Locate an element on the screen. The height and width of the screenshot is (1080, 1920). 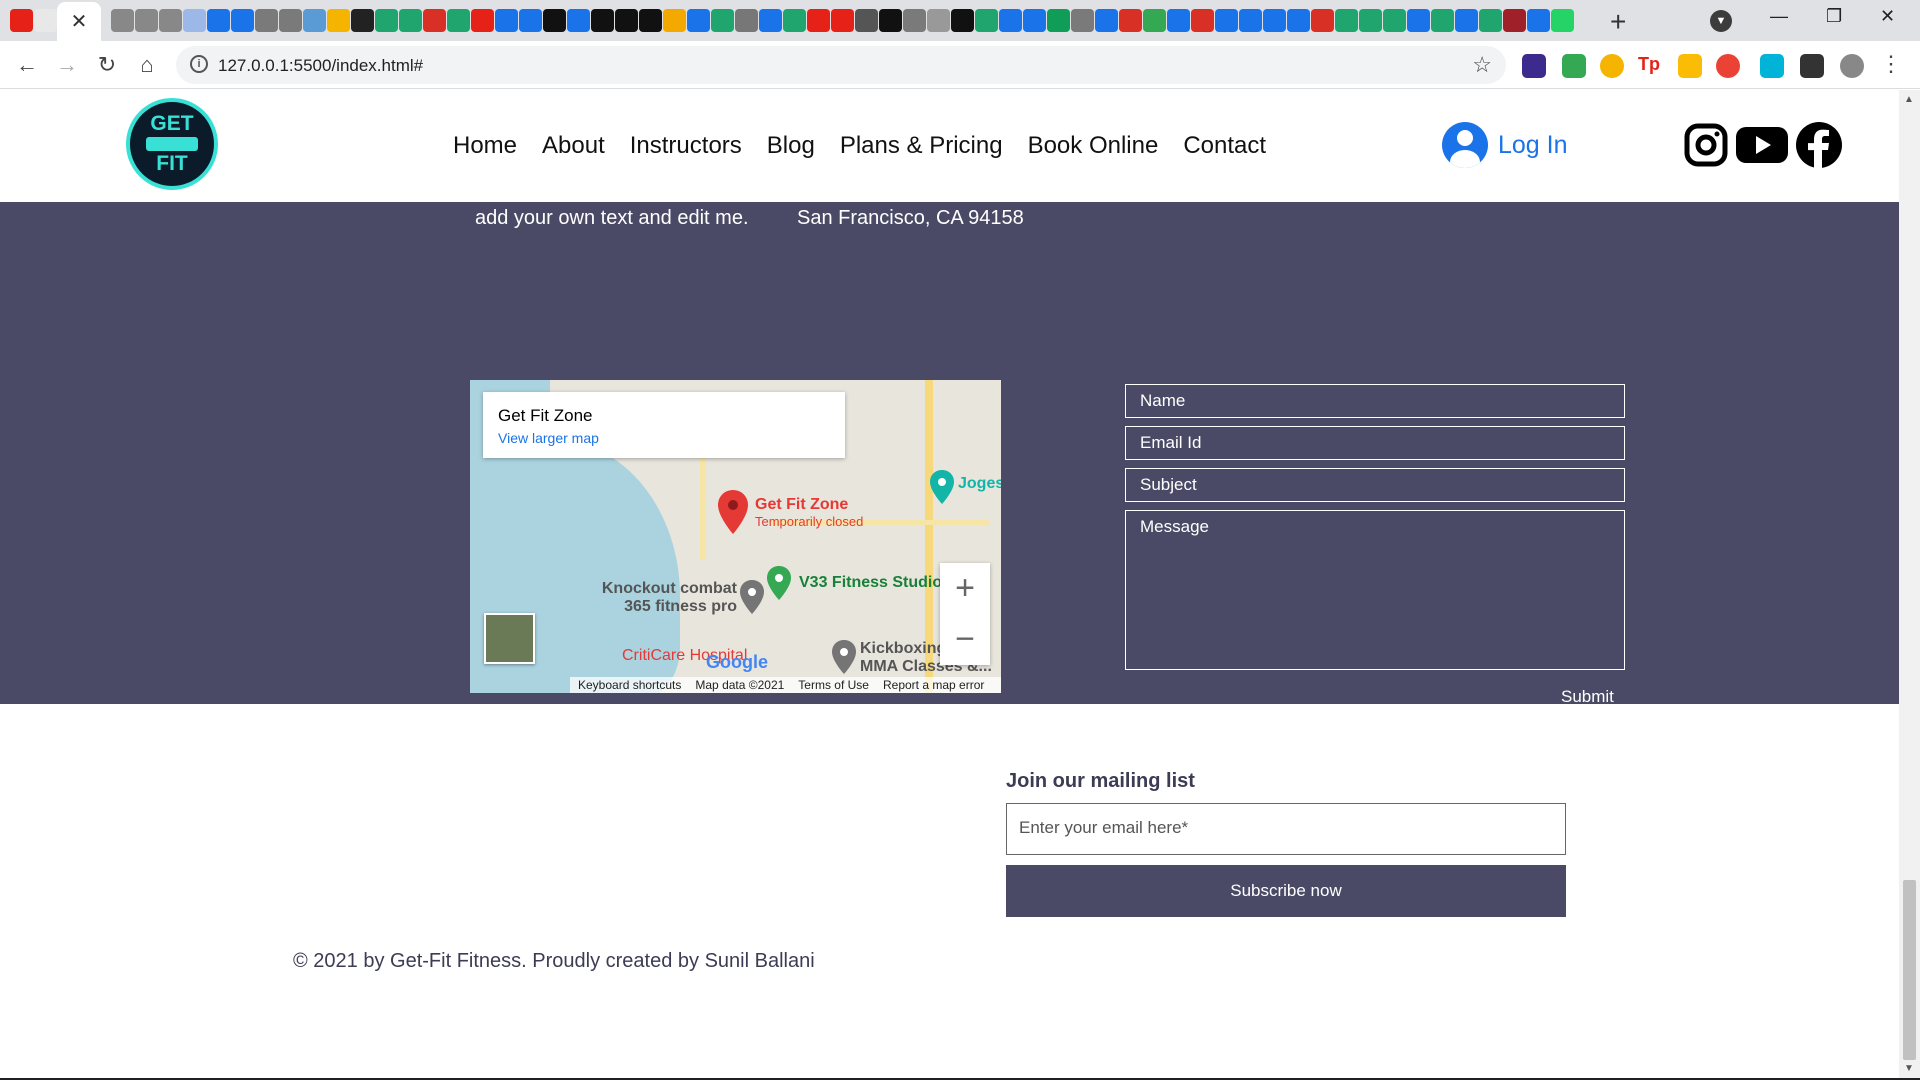
site-logo: GET FIT is located at coordinates (172, 144).